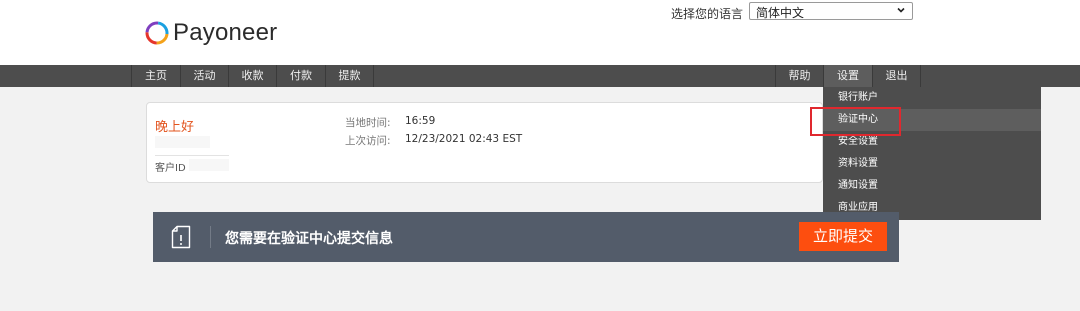 Image resolution: width=1080 pixels, height=311 pixels. What do you see at coordinates (252, 76) in the screenshot?
I see `nav-item-receive: 收款` at bounding box center [252, 76].